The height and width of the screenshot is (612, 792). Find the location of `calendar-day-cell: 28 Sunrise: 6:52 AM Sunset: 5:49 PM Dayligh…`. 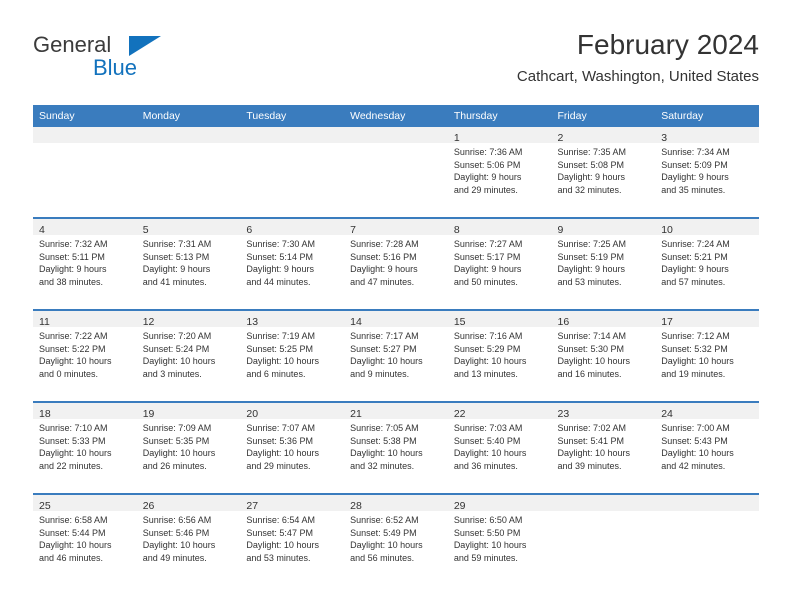

calendar-day-cell: 28 Sunrise: 6:52 AM Sunset: 5:49 PM Dayligh… is located at coordinates (396, 539).